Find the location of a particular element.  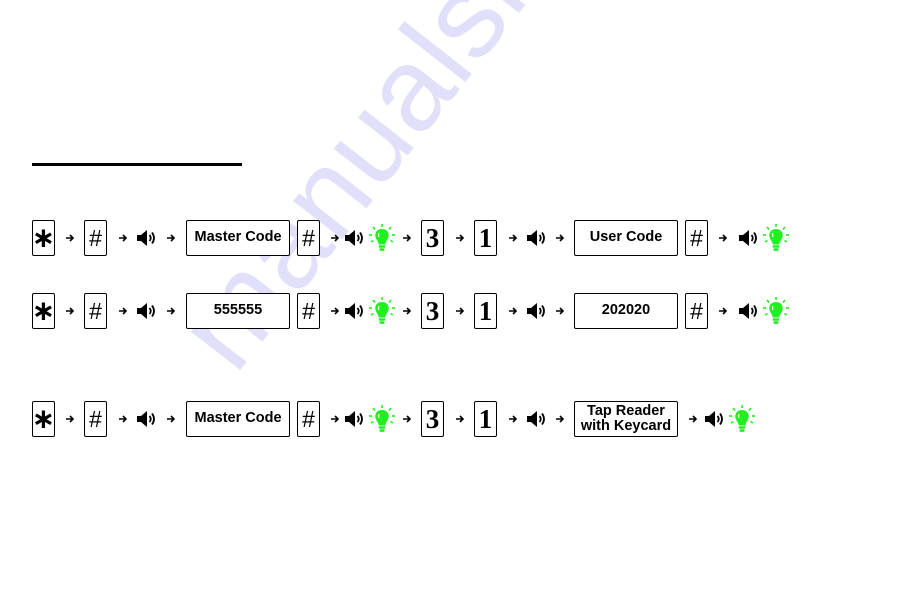

sequence-row-user-code: ∗ # Master Code # 3 1 User Code # is located at coordinates (459, 239).